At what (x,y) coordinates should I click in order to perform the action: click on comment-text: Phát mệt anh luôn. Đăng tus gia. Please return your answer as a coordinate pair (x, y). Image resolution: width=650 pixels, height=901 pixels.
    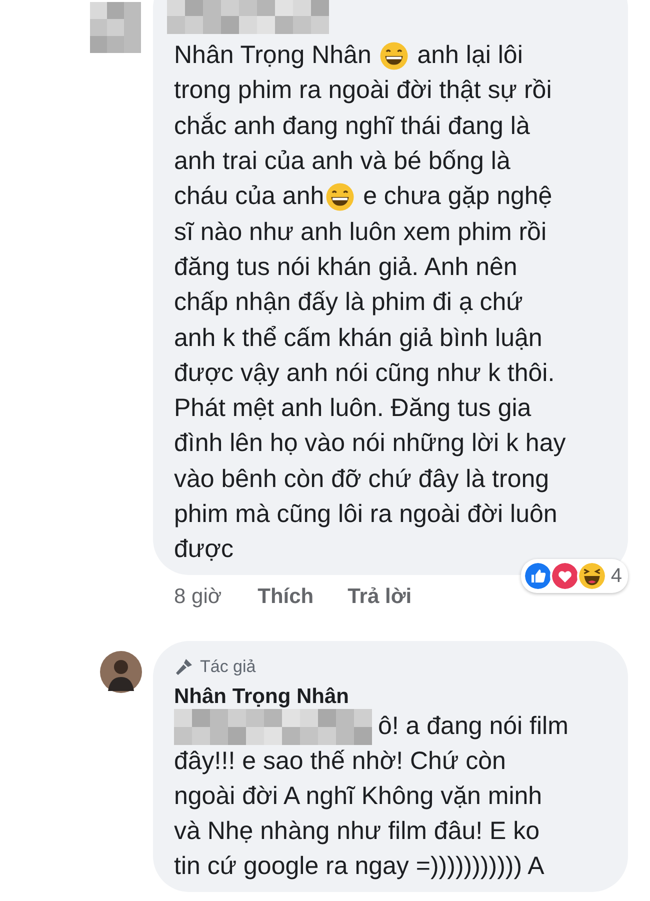
    Looking at the image, I should click on (353, 409).